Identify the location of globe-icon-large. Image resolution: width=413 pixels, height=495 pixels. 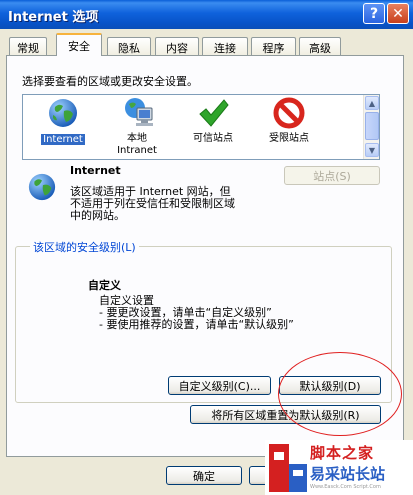
(42, 187).